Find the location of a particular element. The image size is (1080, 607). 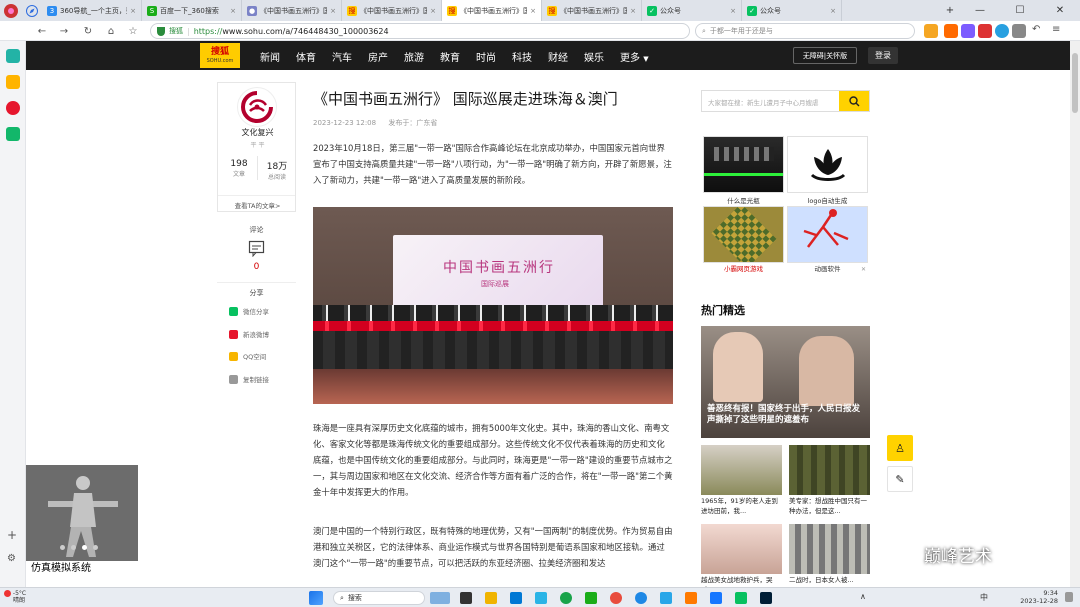

taskbar-edge-icon is located at coordinates (641, 598).